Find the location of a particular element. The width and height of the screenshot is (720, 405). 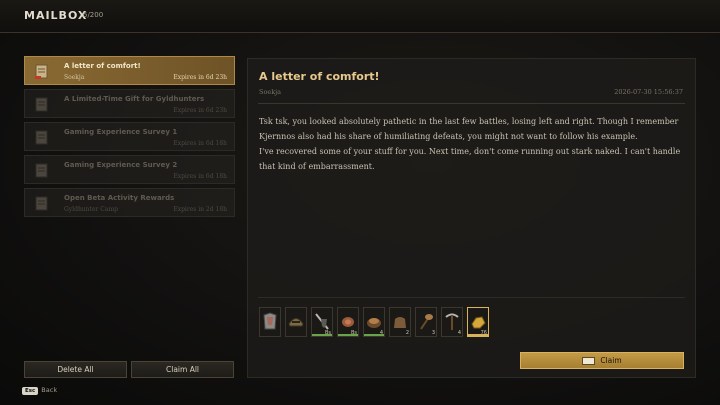

mail-detail-date: 2026-07-30 15:56:37 is located at coordinates (648, 92).